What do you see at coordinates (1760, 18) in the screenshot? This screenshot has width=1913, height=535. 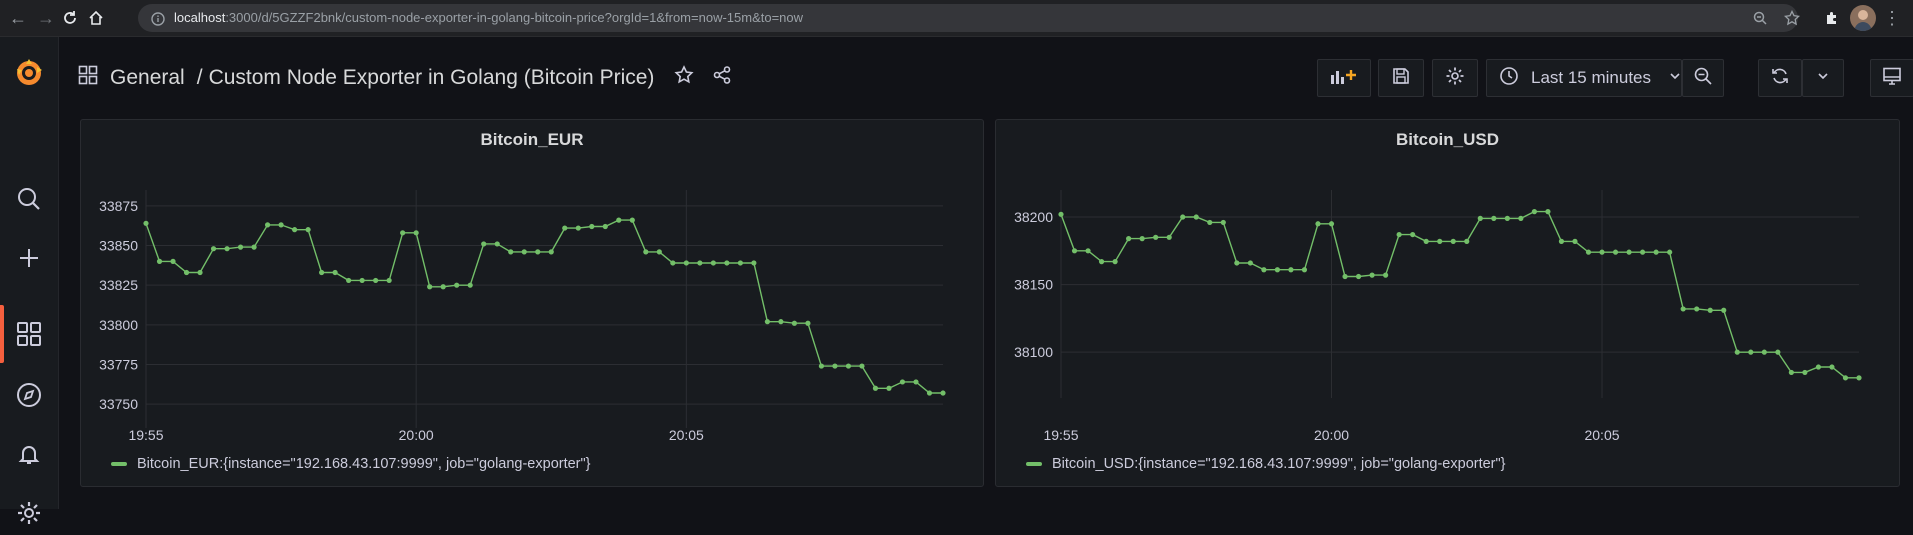 I see `zoom-icon` at bounding box center [1760, 18].